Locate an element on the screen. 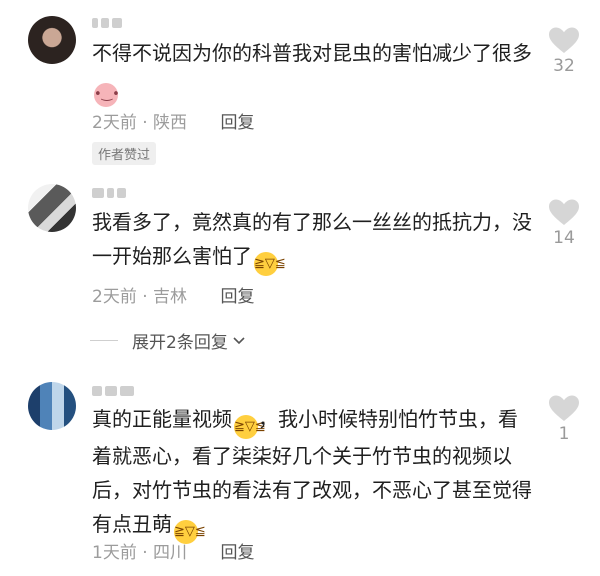 This screenshot has height=576, width=600. comment-location: 四川 is located at coordinates (170, 553).